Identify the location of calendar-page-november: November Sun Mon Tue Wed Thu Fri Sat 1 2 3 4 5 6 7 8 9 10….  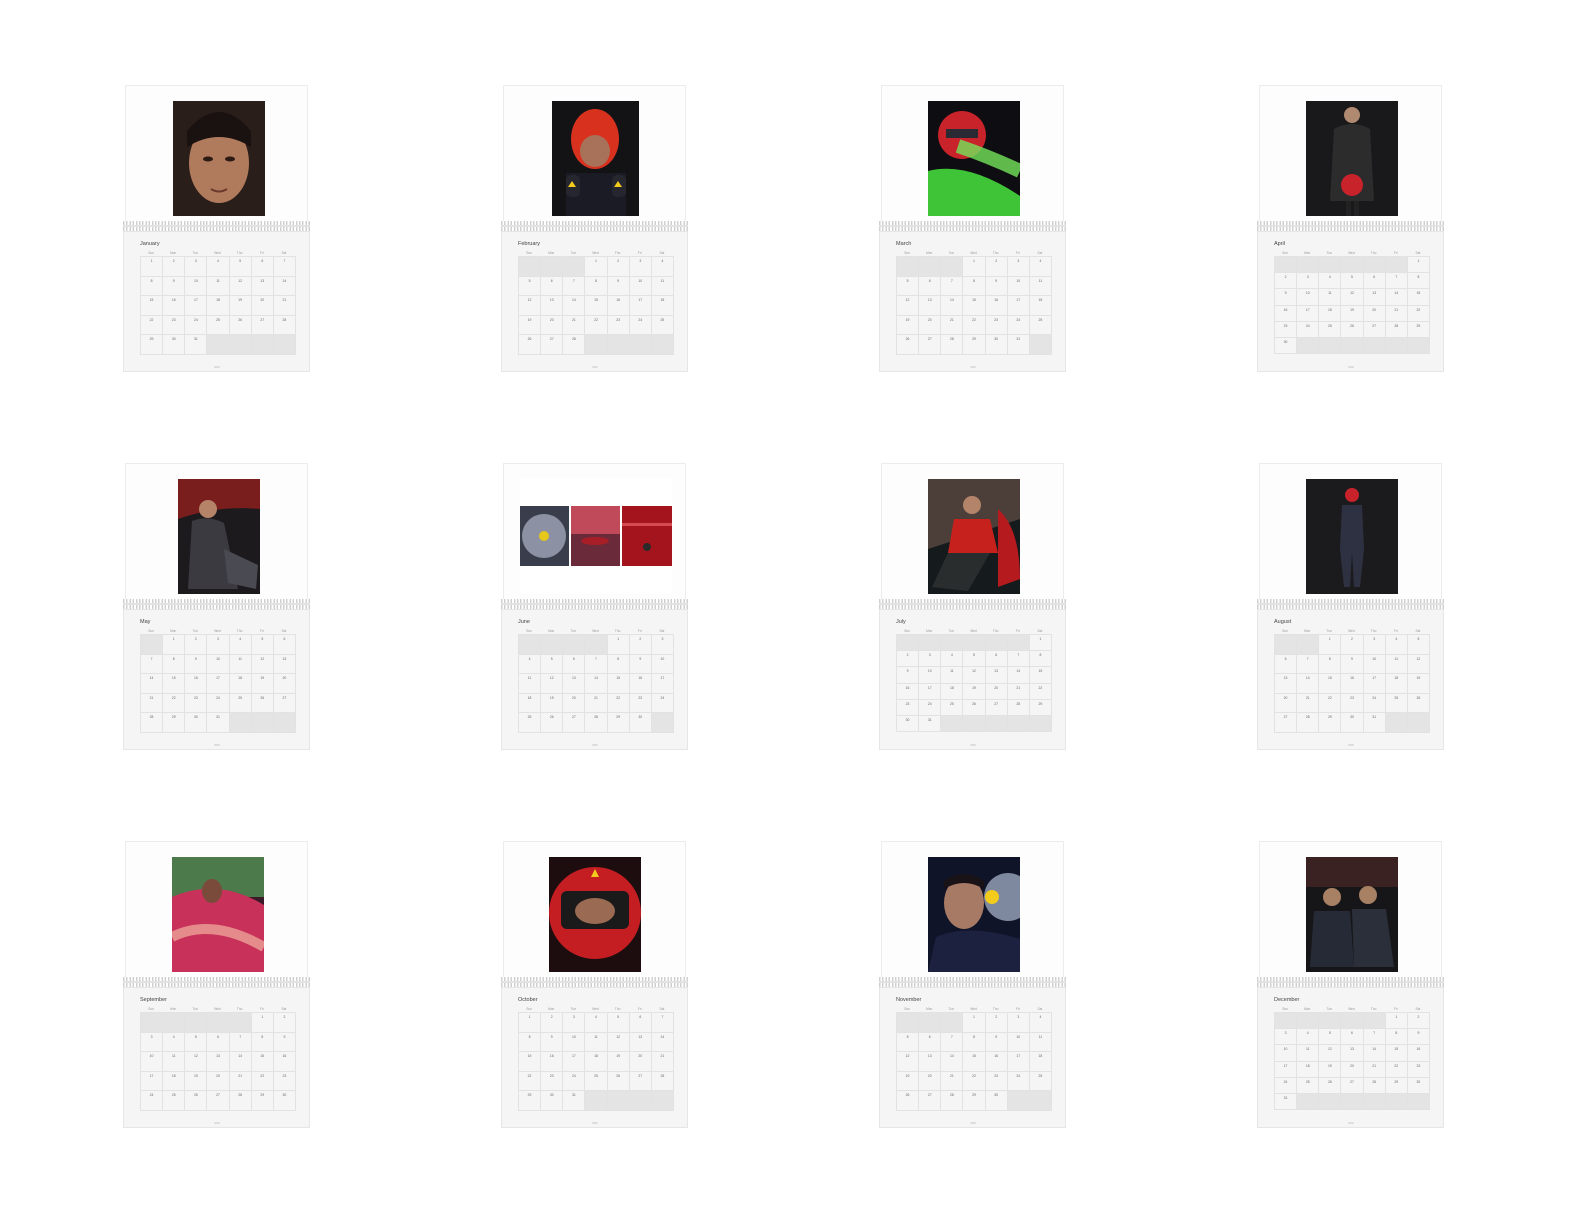
(972, 984).